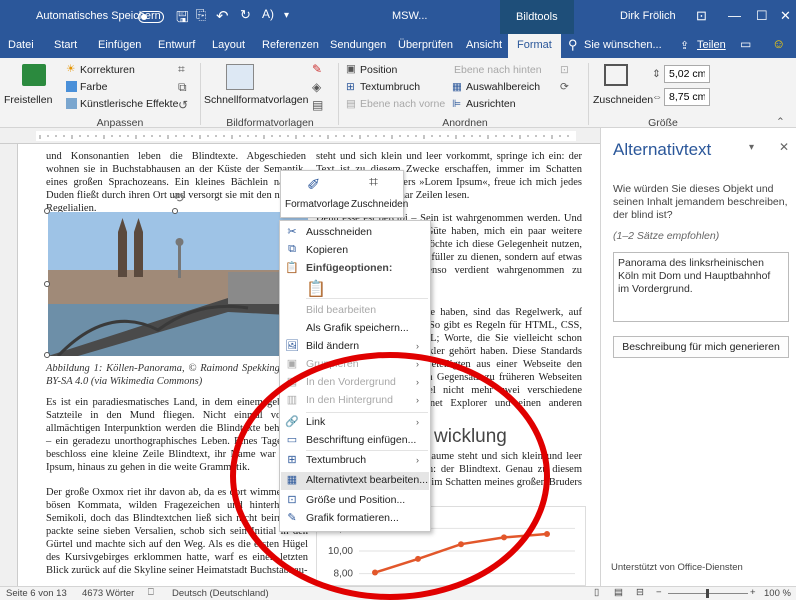 This screenshot has width=796, height=600. What do you see at coordinates (640, 592) in the screenshot?
I see `web-layout-icon: ⊟` at bounding box center [640, 592].